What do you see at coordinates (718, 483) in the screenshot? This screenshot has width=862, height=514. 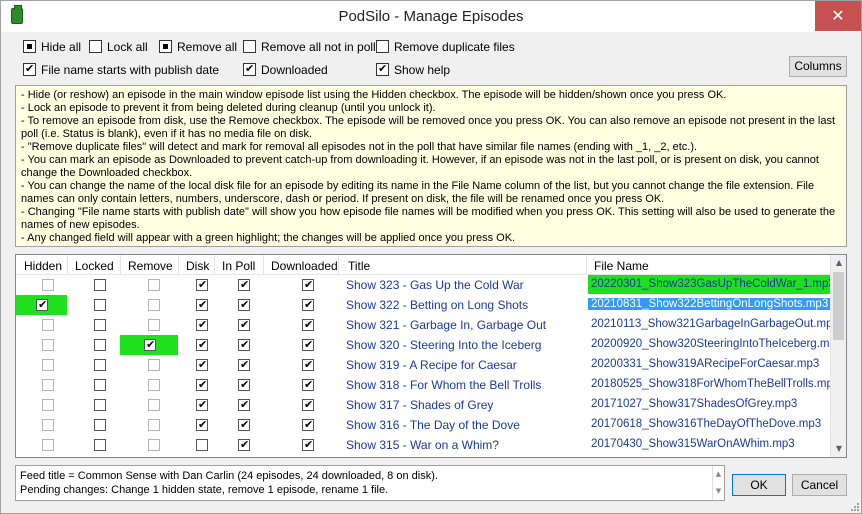 I see `status-scrollbar: ▲ ▼` at bounding box center [718, 483].